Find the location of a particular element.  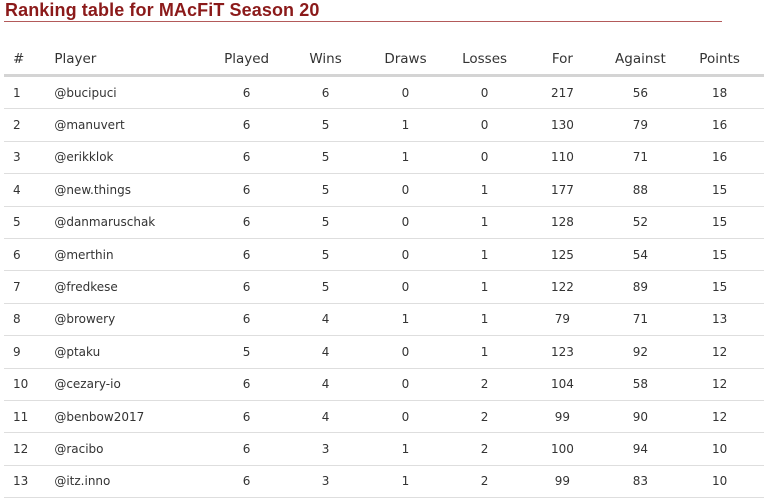

cell-rank: 7 is located at coordinates (29, 287).